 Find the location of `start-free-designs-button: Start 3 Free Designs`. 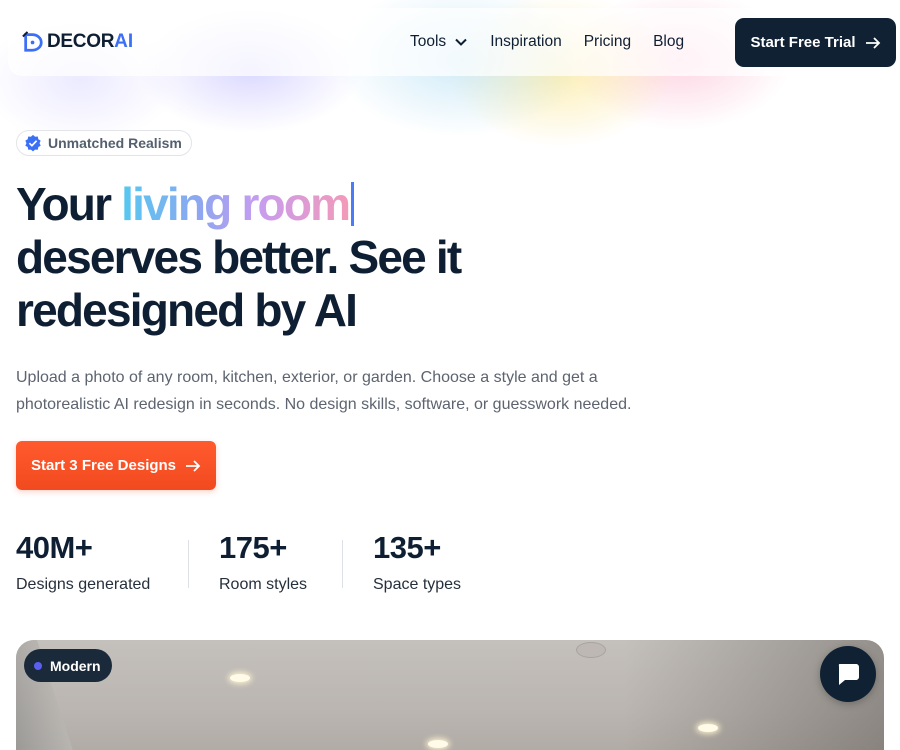

start-free-designs-button: Start 3 Free Designs is located at coordinates (116, 465).